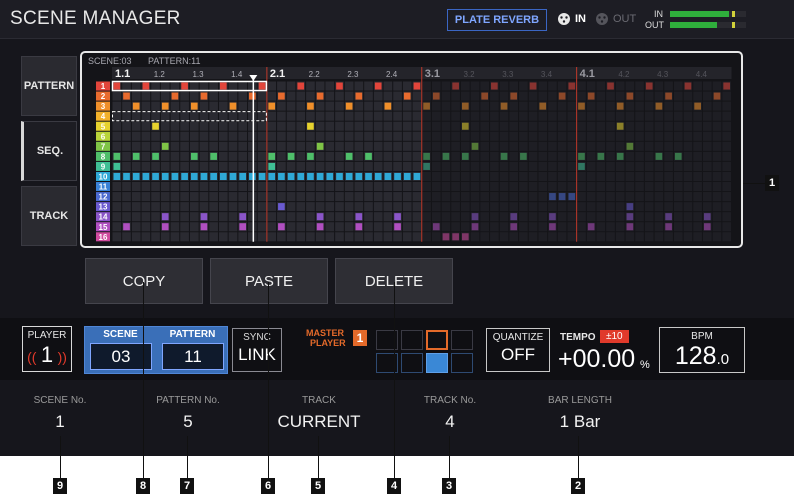 The width and height of the screenshot is (794, 497). Describe the element at coordinates (497, 20) in the screenshot. I see `fx-reverb-button: PLATE REVERB` at that location.